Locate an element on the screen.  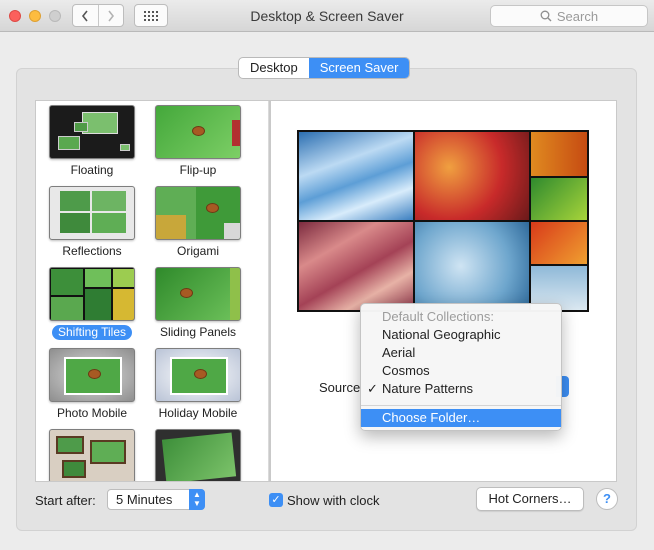
screensaver-vintage-prints is located at coordinates (92, 455).